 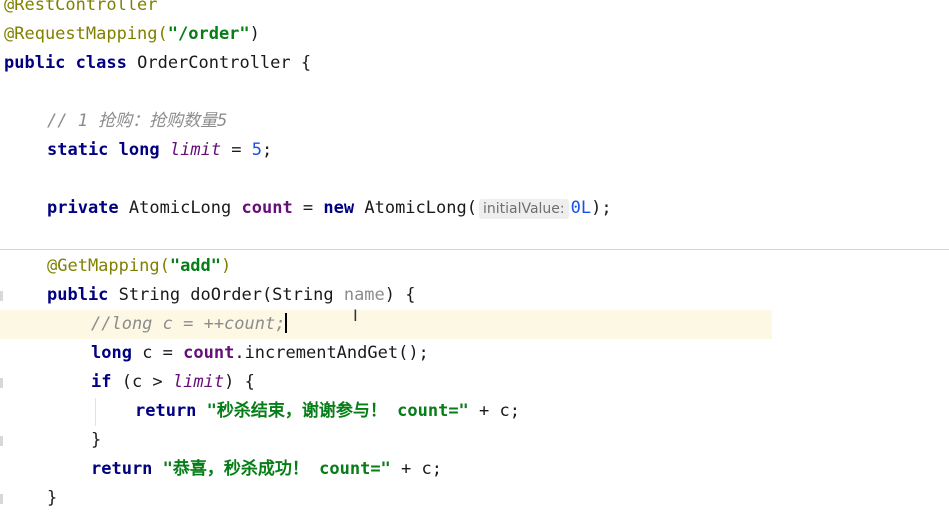 I want to click on code-line-rest-controller: @RestController, so click(x=476, y=10).